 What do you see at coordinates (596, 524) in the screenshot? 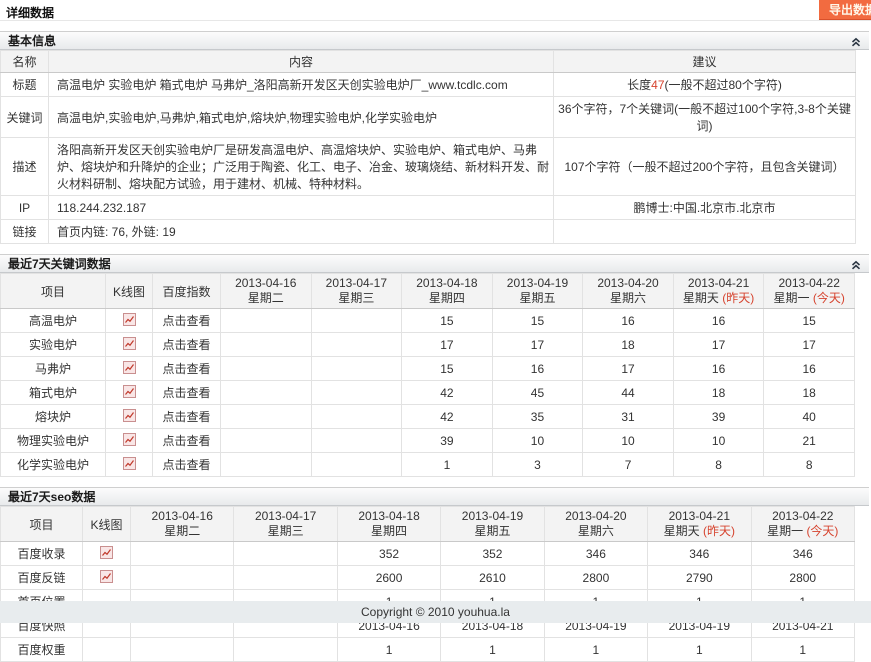
I see `date-column-header: 2013-04-20 星期六` at bounding box center [596, 524].